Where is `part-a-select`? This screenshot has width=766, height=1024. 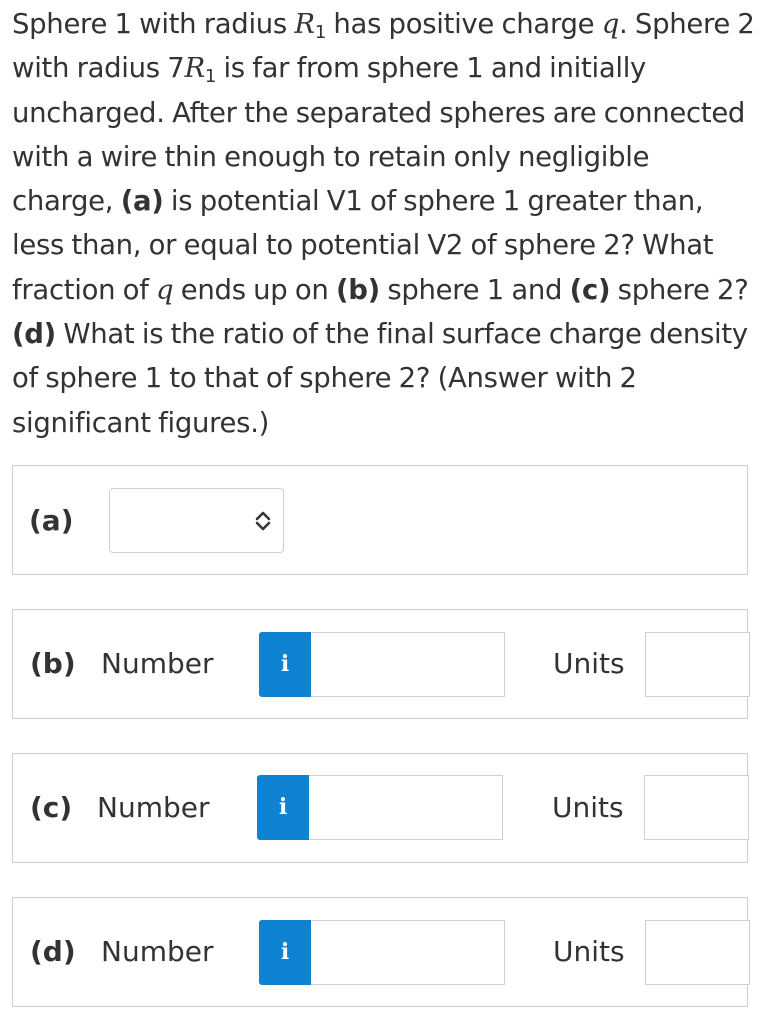
part-a-select is located at coordinates (196, 520).